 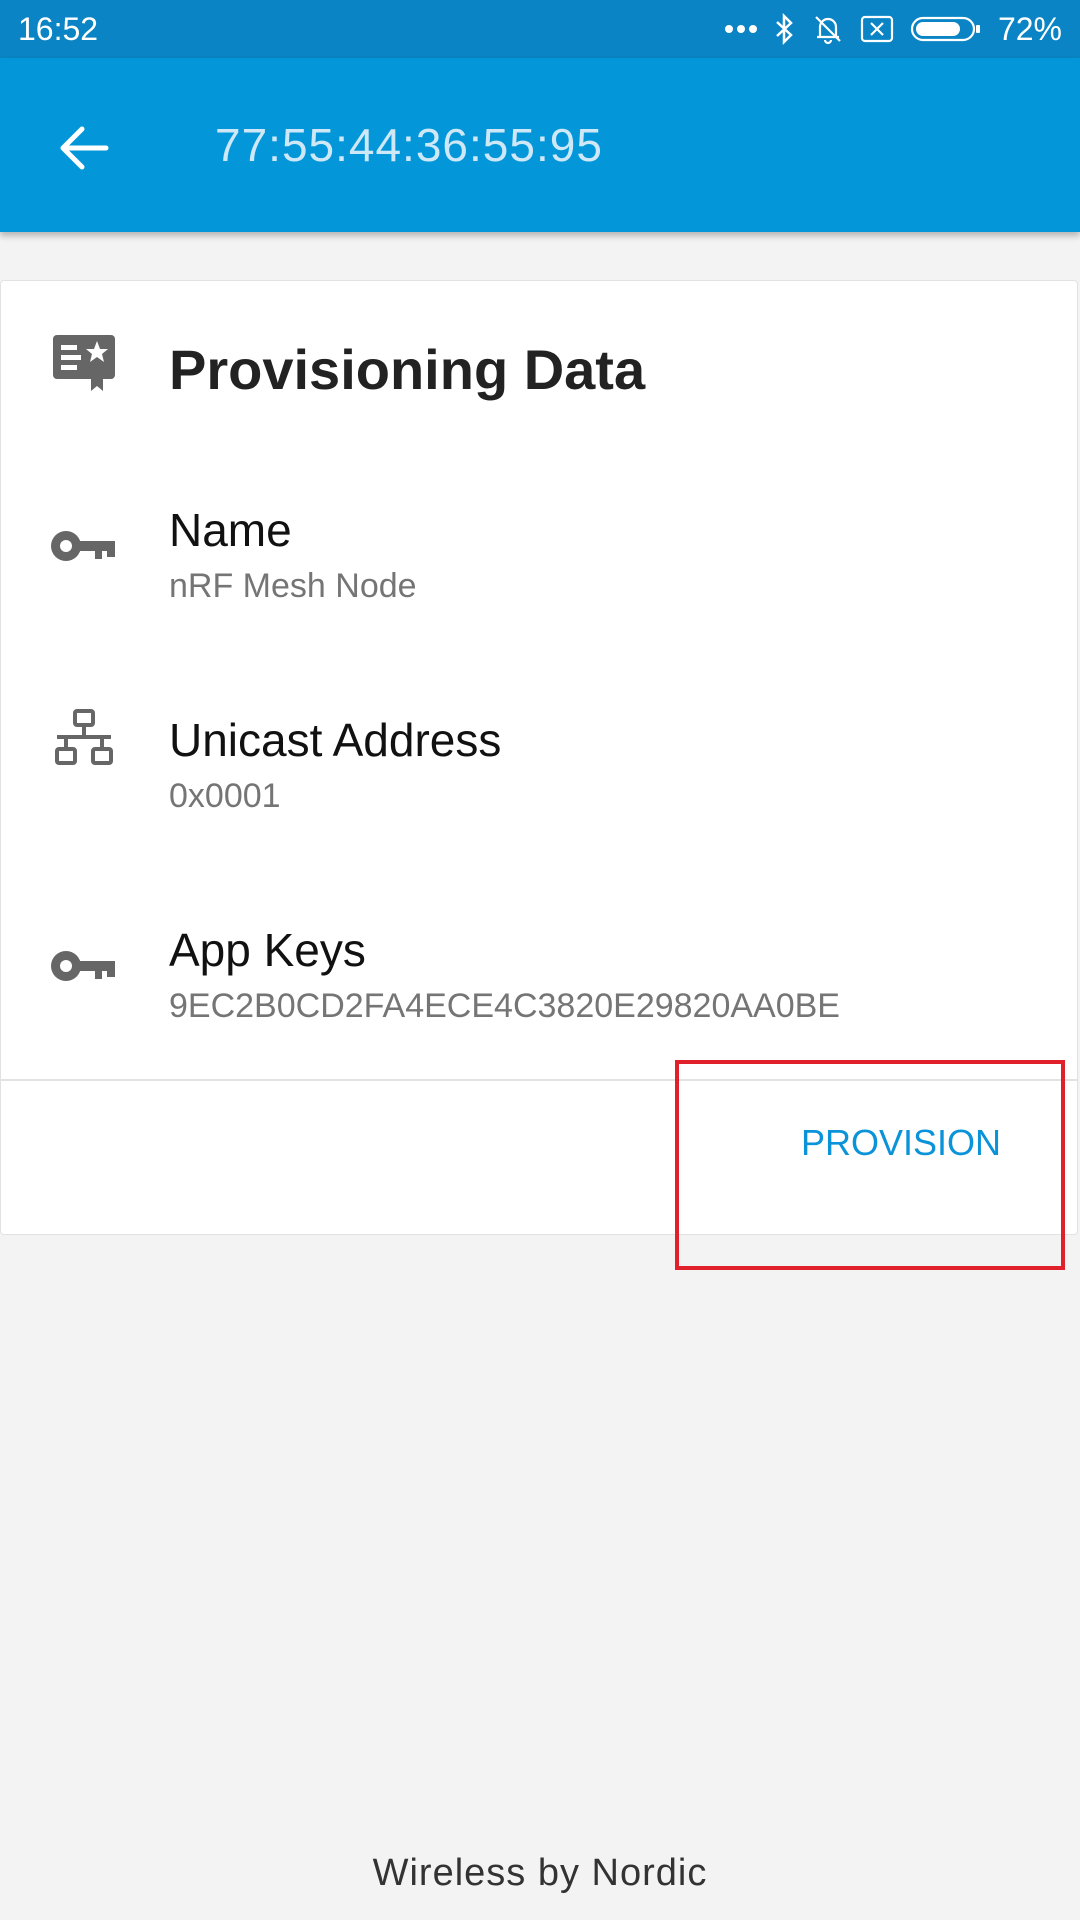 What do you see at coordinates (877, 29) in the screenshot?
I see `sim-off-icon` at bounding box center [877, 29].